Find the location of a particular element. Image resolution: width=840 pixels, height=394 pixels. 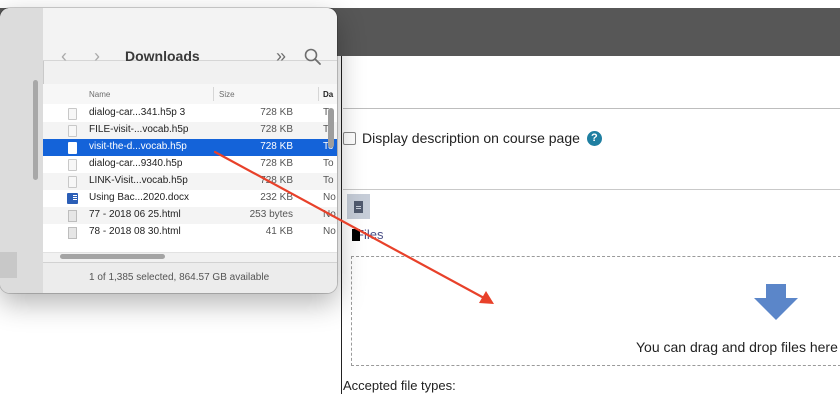

file-row: 78 - 2018 08 30.html 41 KB No is located at coordinates (190, 232).